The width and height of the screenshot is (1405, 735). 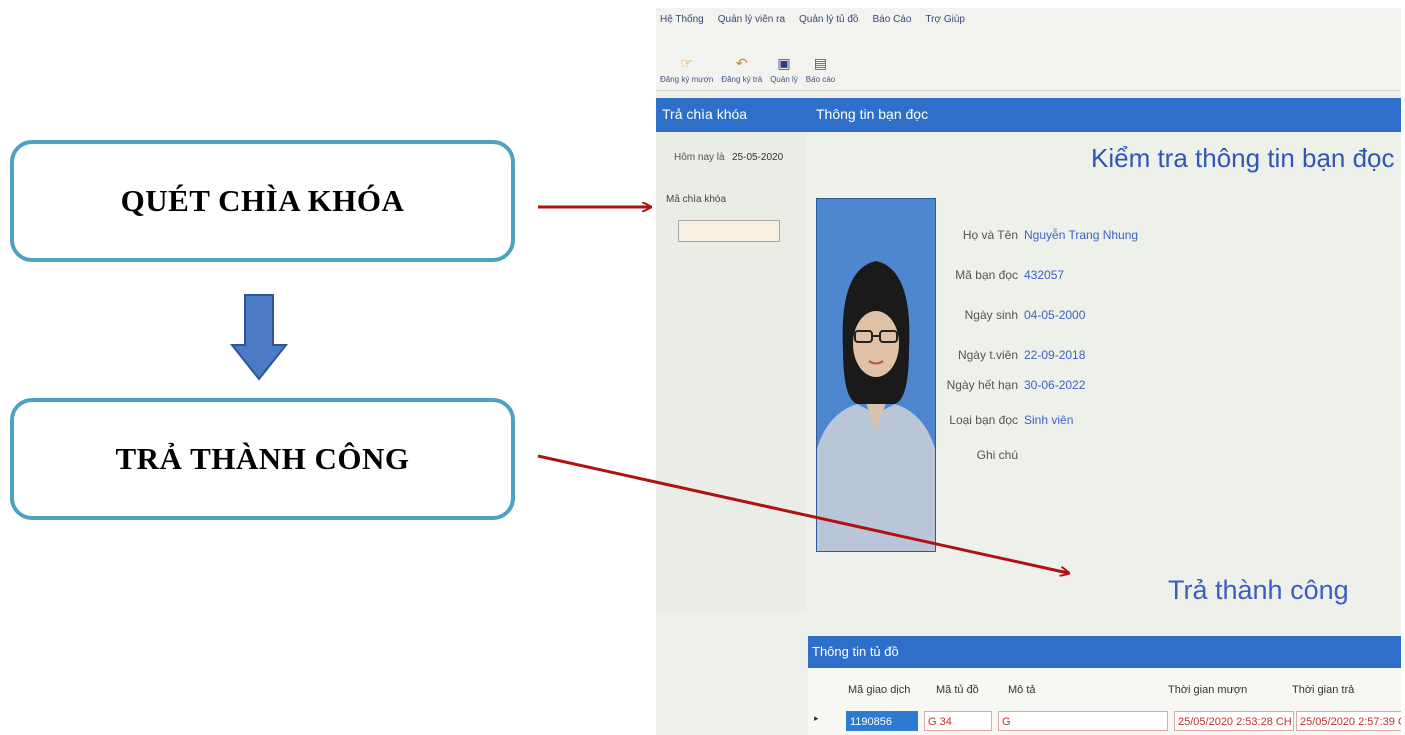 I want to click on menu-item-reports: Báo Cáo, so click(x=892, y=19).